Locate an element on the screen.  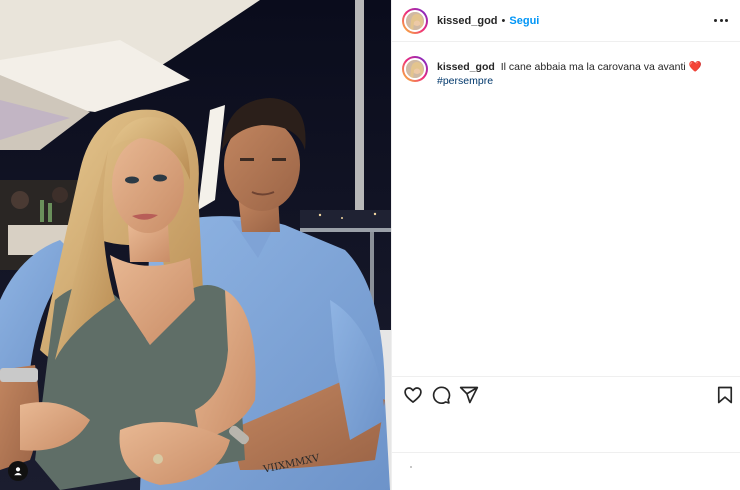
caption-avatar-image is located at coordinates (415, 69).